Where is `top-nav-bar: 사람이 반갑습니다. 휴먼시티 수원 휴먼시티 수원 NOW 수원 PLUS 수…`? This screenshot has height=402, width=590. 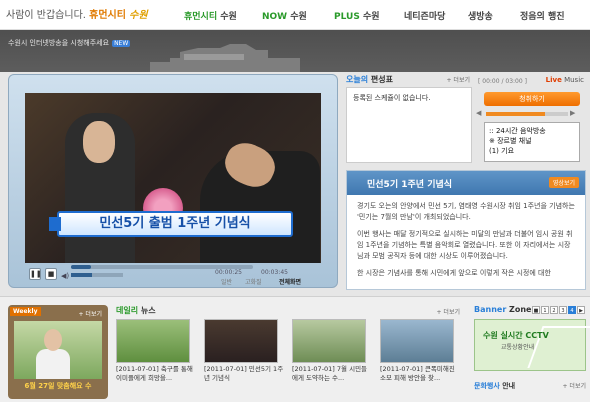 top-nav-bar: 사람이 반갑습니다. 휴먼시티 수원 휴먼시티 수원 NOW 수원 PLUS 수… is located at coordinates (295, 15).